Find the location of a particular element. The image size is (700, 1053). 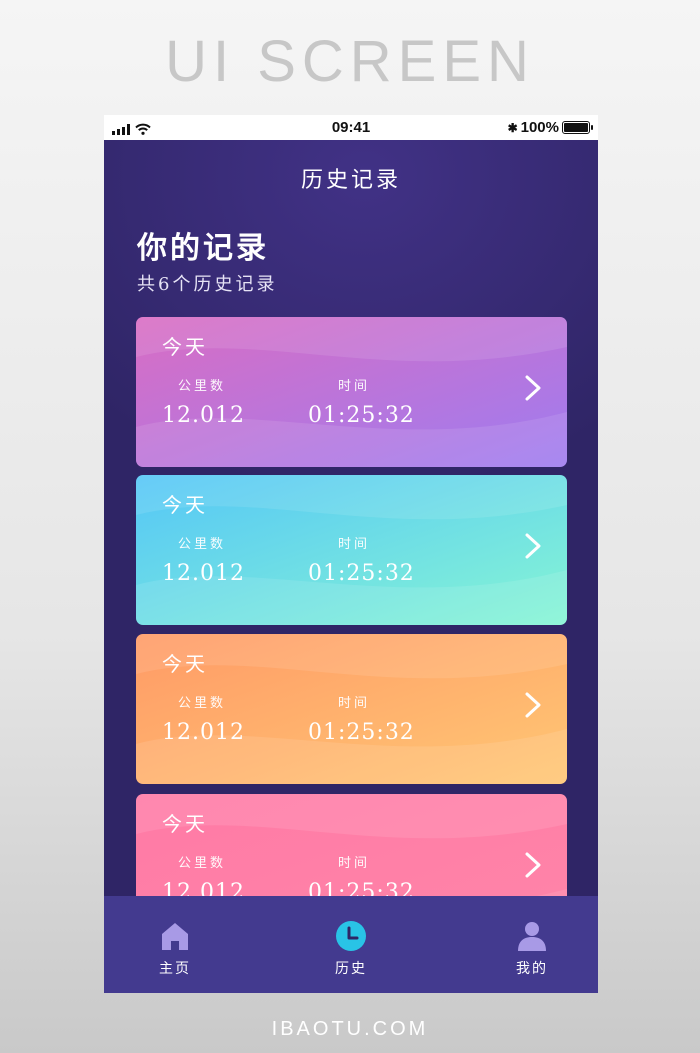

tab-label-profile: 我的 is located at coordinates (532, 969).